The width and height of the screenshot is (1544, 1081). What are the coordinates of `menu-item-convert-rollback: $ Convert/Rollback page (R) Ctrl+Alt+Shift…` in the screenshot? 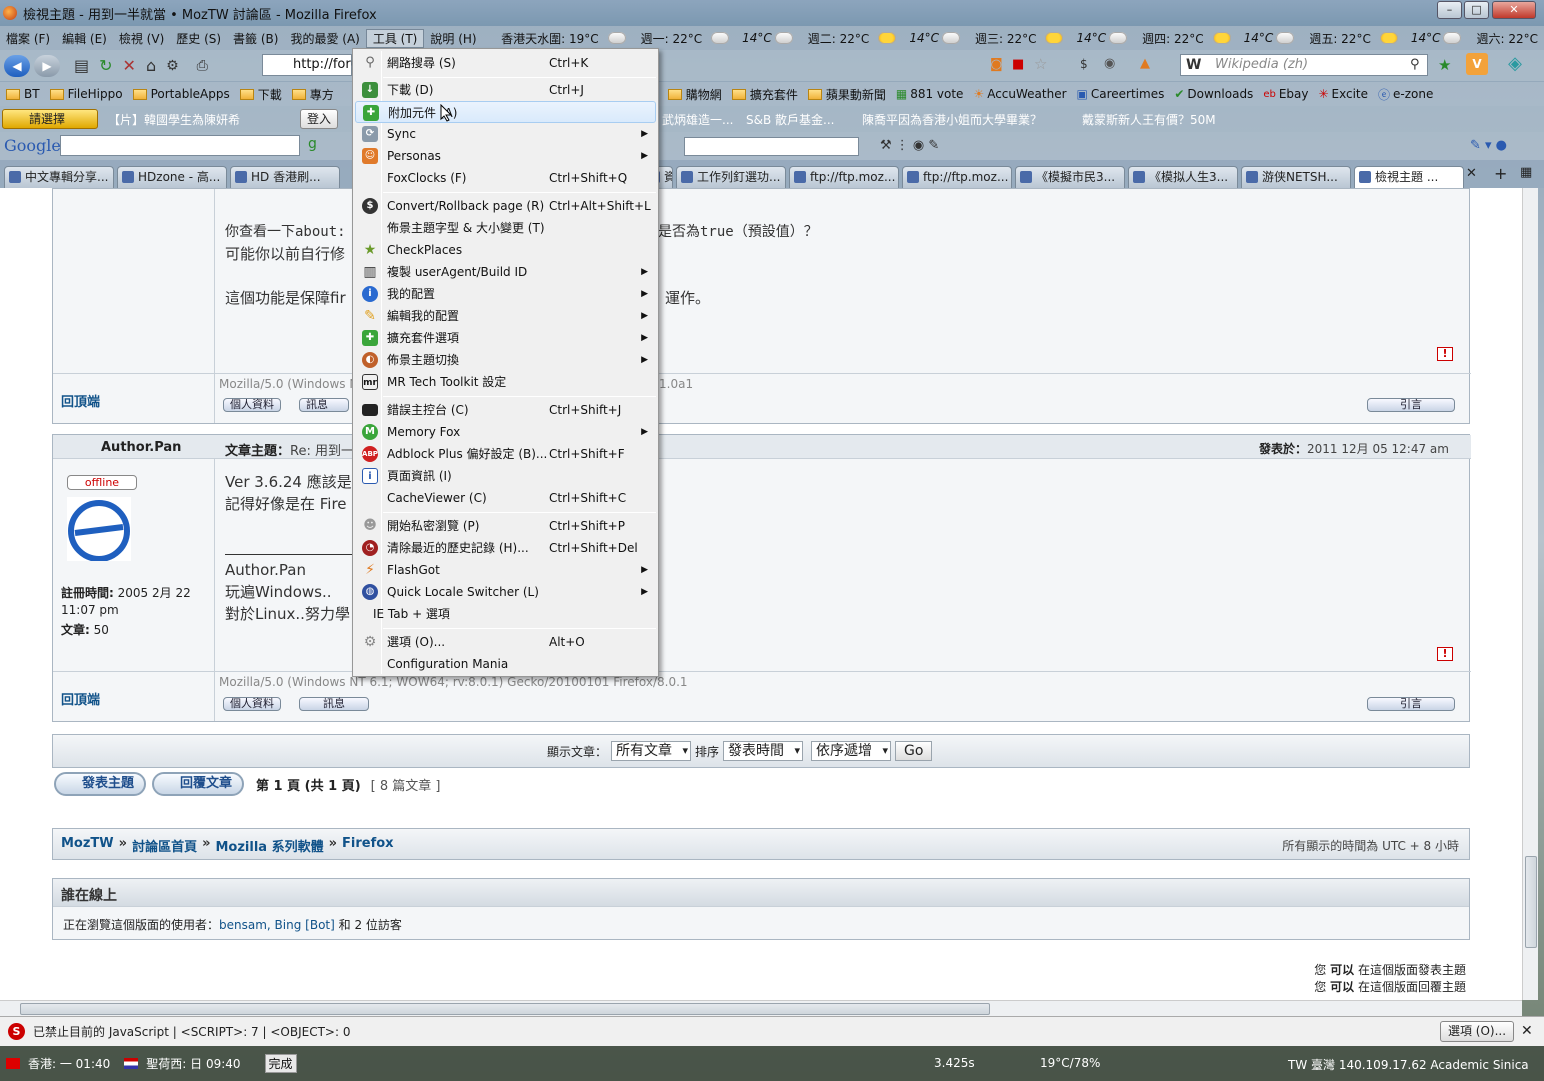 It's located at (505, 206).